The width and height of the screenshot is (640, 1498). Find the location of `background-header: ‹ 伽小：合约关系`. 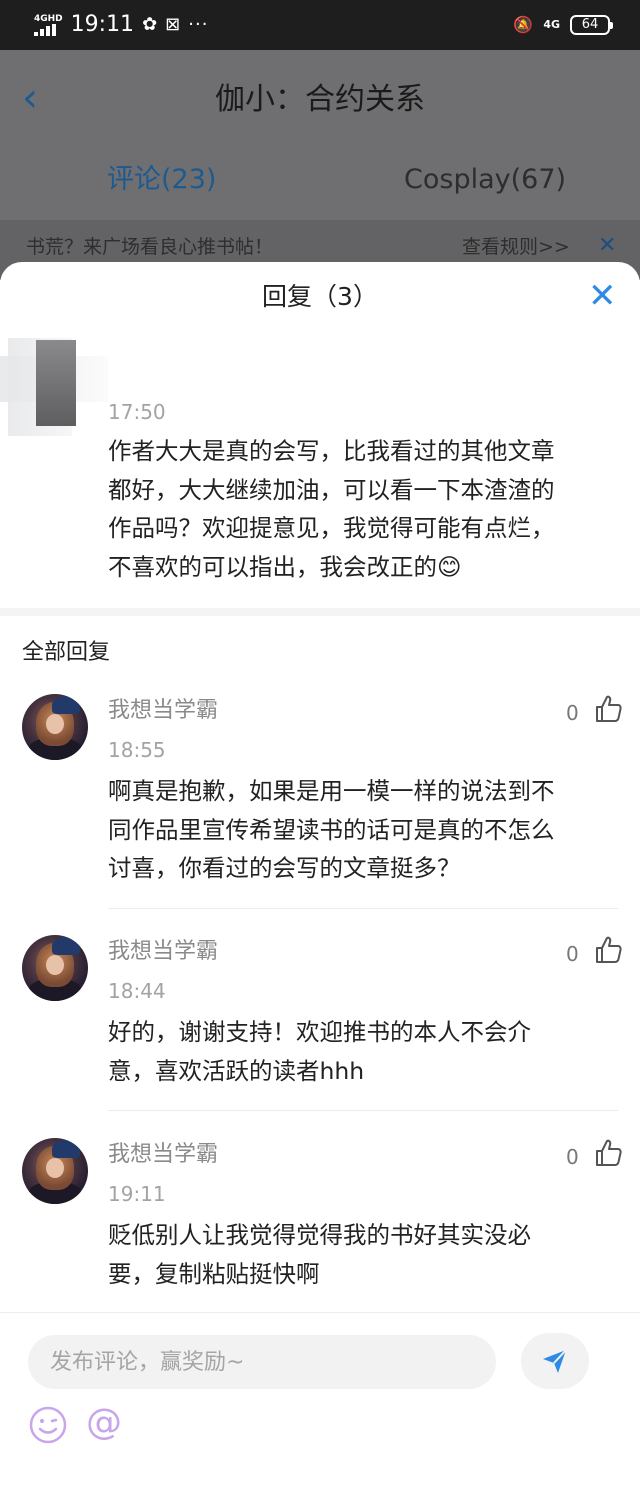

background-header: ‹ 伽小：合约关系 is located at coordinates (320, 100).